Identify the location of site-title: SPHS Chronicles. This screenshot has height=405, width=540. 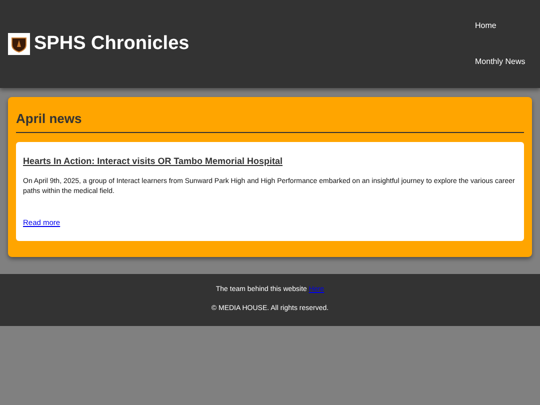
(112, 44).